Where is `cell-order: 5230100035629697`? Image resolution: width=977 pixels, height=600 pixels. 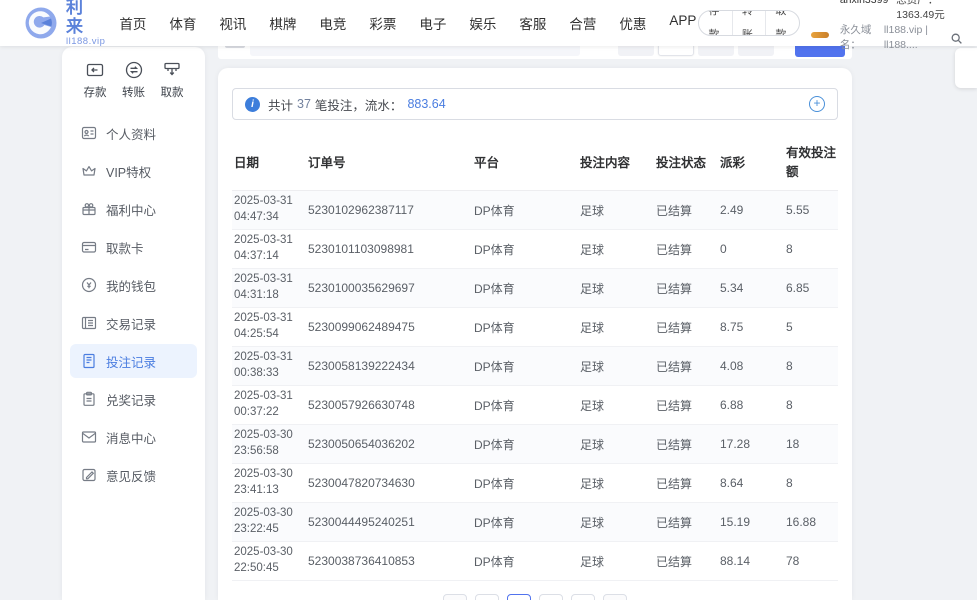 cell-order: 5230100035629697 is located at coordinates (389, 288).